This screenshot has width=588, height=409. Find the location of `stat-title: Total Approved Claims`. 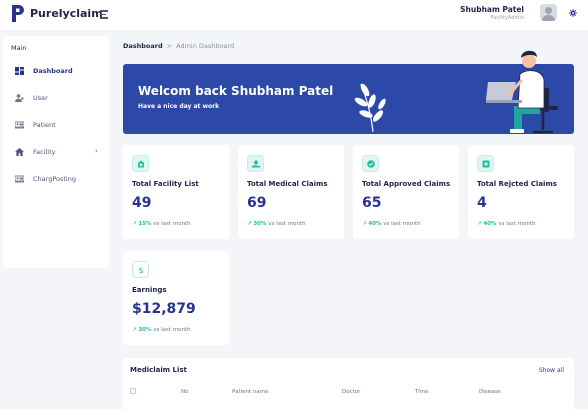

stat-title: Total Approved Claims is located at coordinates (406, 184).